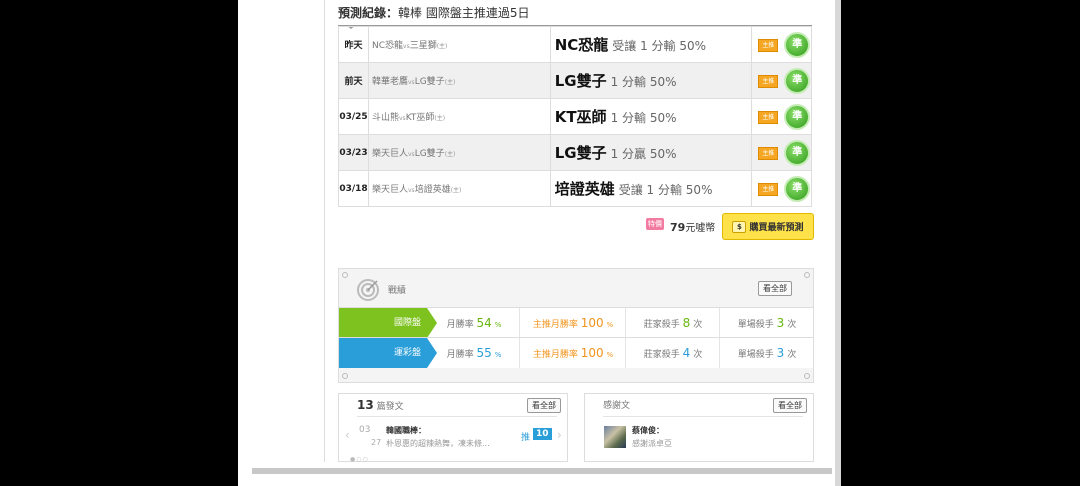  Describe the element at coordinates (420, 118) in the screenshot. I see `away-team: KT巫師` at that location.